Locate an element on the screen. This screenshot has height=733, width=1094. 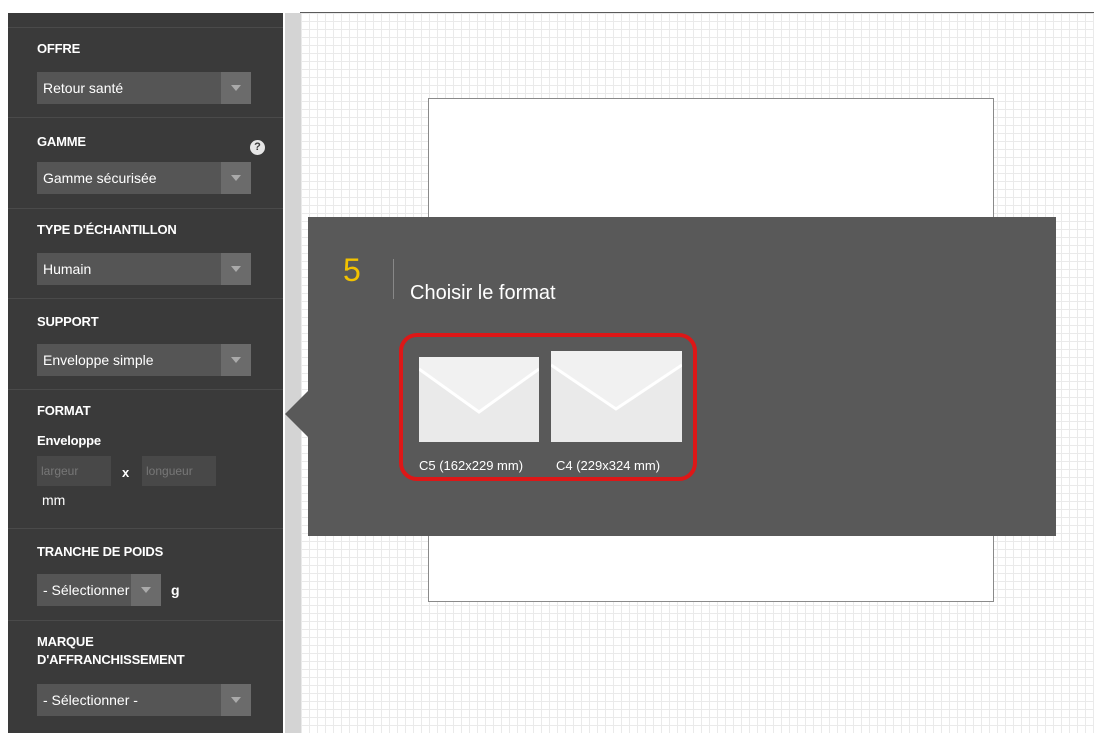
format-unit: mm is located at coordinates (54, 500).